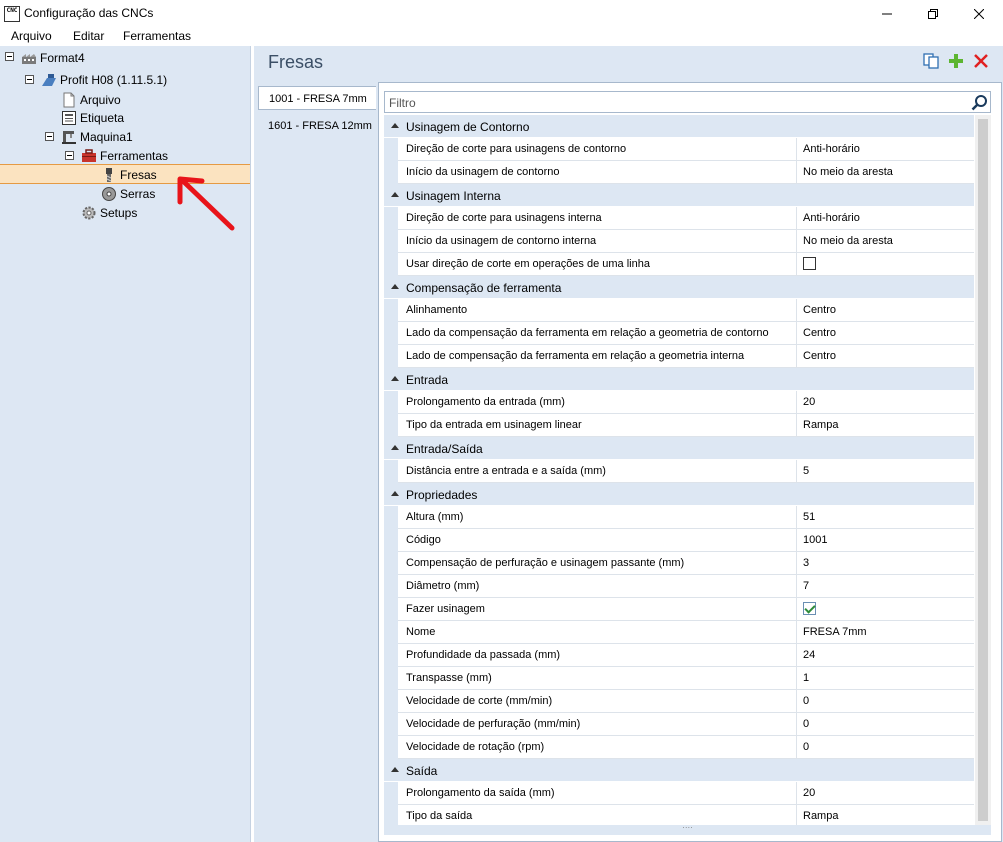  Describe the element at coordinates (679, 425) in the screenshot. I see `property-row: Tipo da entrada em usinagem linear Rampa` at that location.